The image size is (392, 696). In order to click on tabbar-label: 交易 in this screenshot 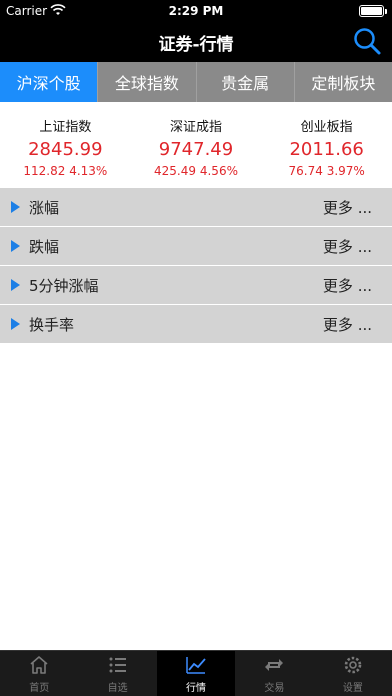, I will do `click(274, 688)`.